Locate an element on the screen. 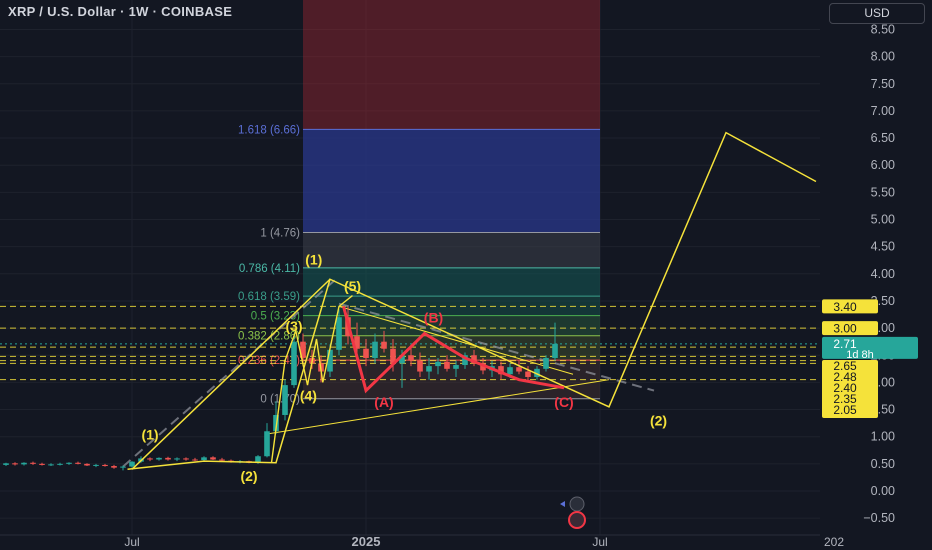 The width and height of the screenshot is (932, 550). y-tick-label: 8.50 is located at coordinates (883, 29).